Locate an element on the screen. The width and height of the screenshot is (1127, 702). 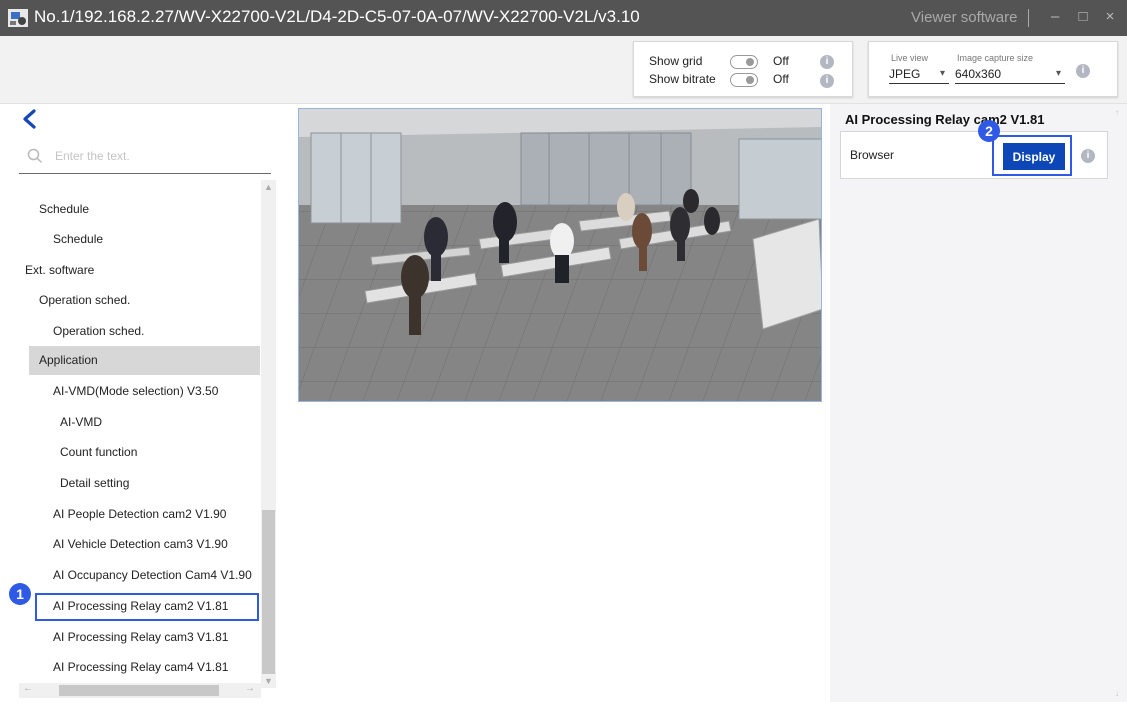
capture-info-icon: i is located at coordinates (1083, 71).